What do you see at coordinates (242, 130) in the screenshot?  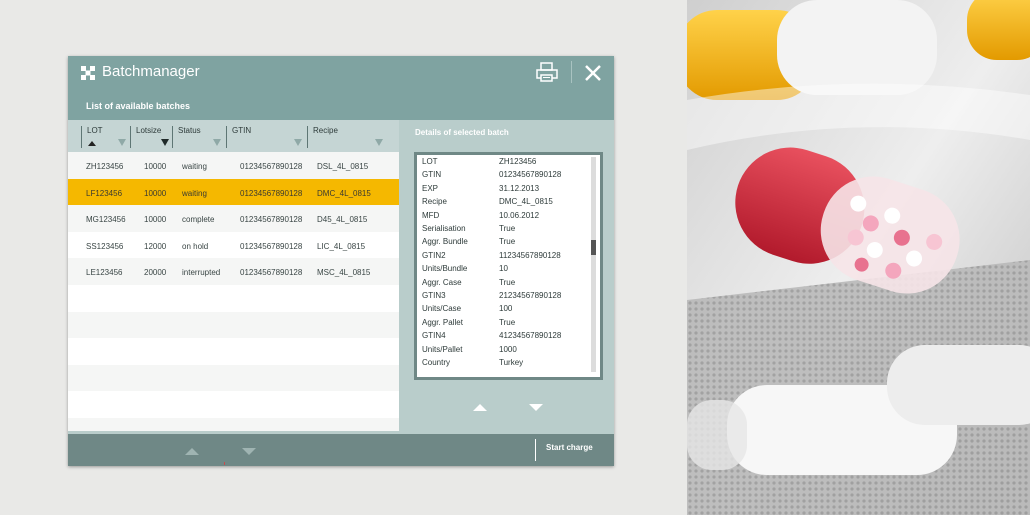 I see `column-label-gtin: GTIN` at bounding box center [242, 130].